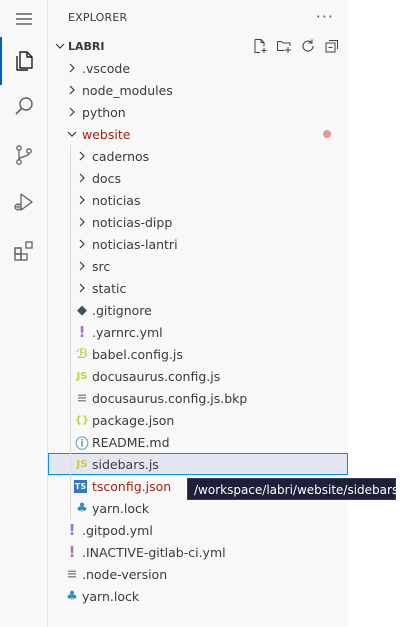 This screenshot has height=627, width=408. What do you see at coordinates (80, 486) in the screenshot?
I see `ts-icon: TS` at bounding box center [80, 486].